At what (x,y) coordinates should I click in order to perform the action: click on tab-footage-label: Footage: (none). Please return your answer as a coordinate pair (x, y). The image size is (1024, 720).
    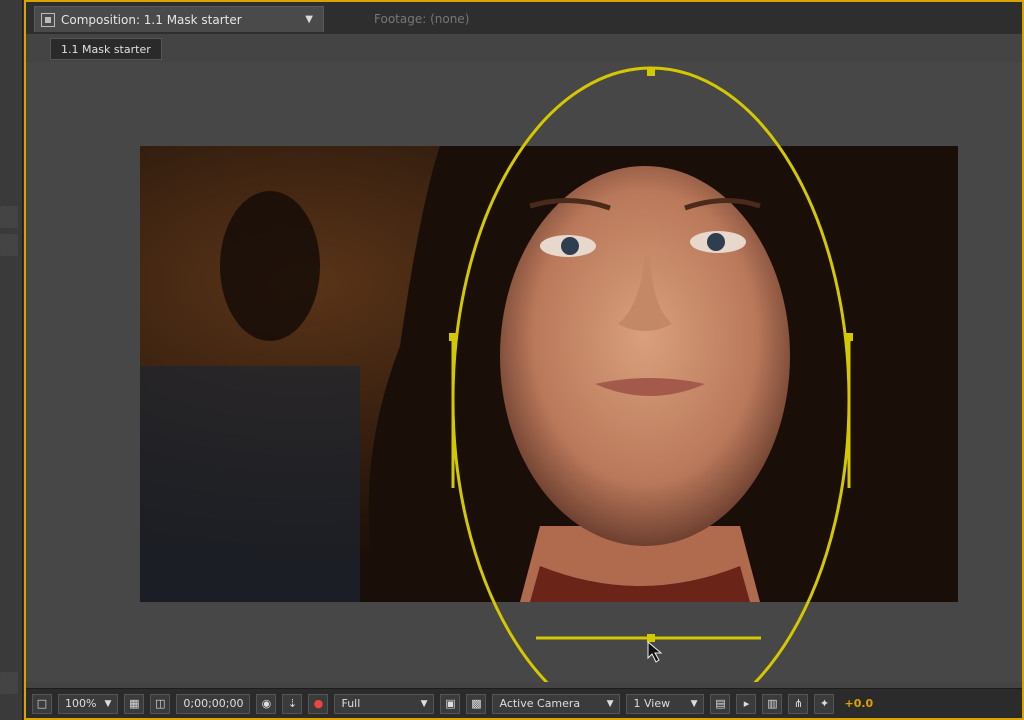
    Looking at the image, I should click on (422, 19).